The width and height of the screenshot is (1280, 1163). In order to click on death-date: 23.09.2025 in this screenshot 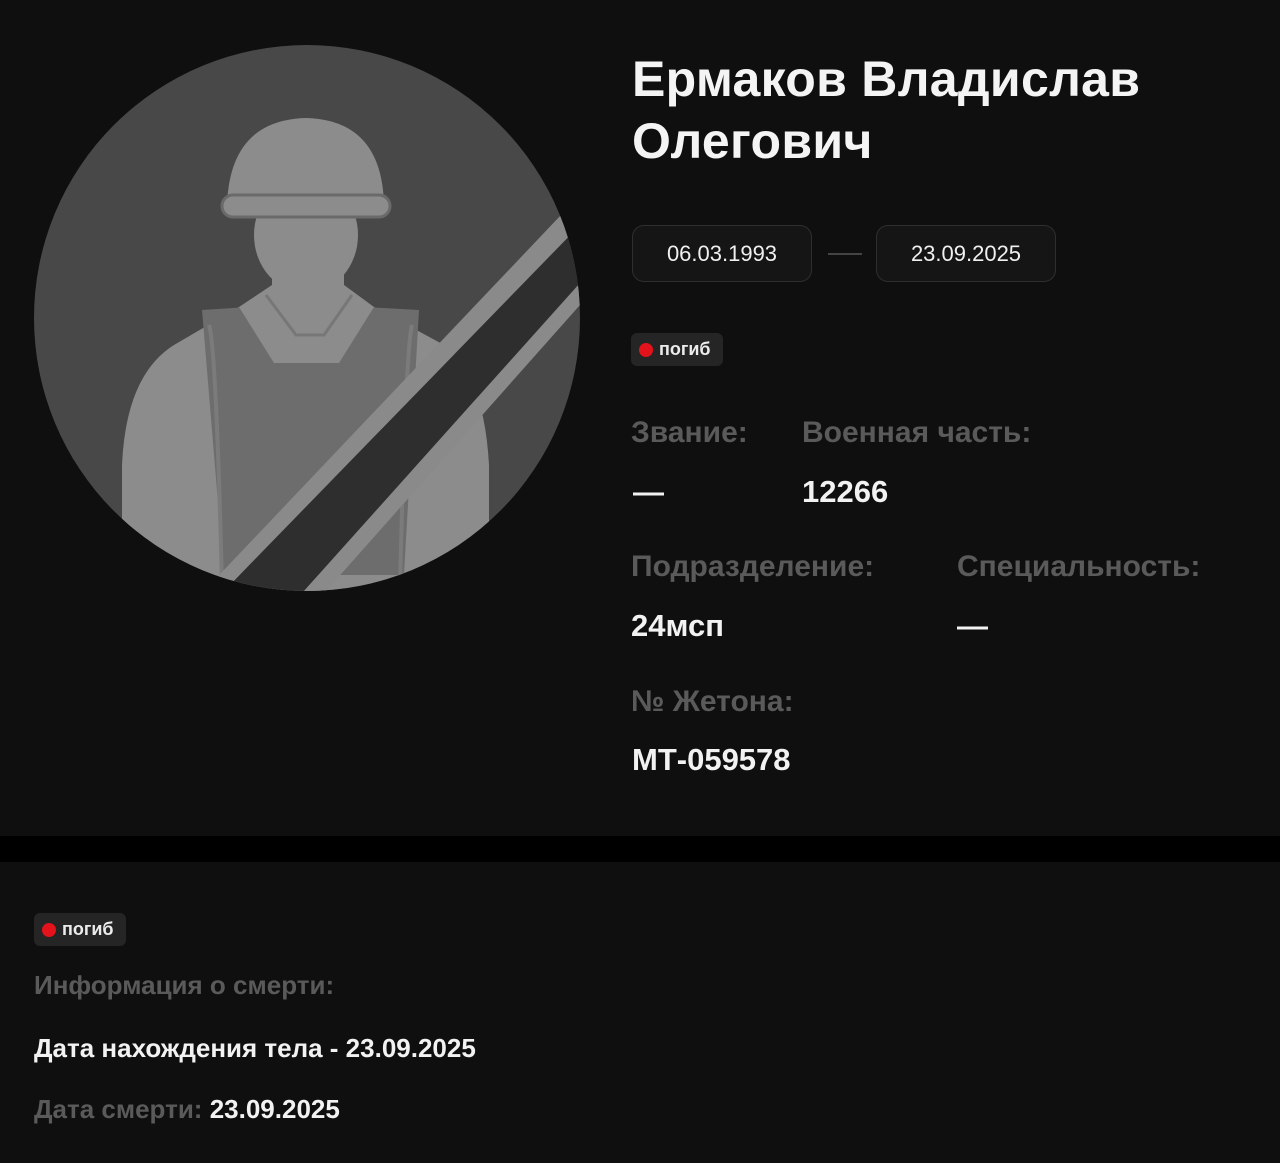, I will do `click(966, 253)`.